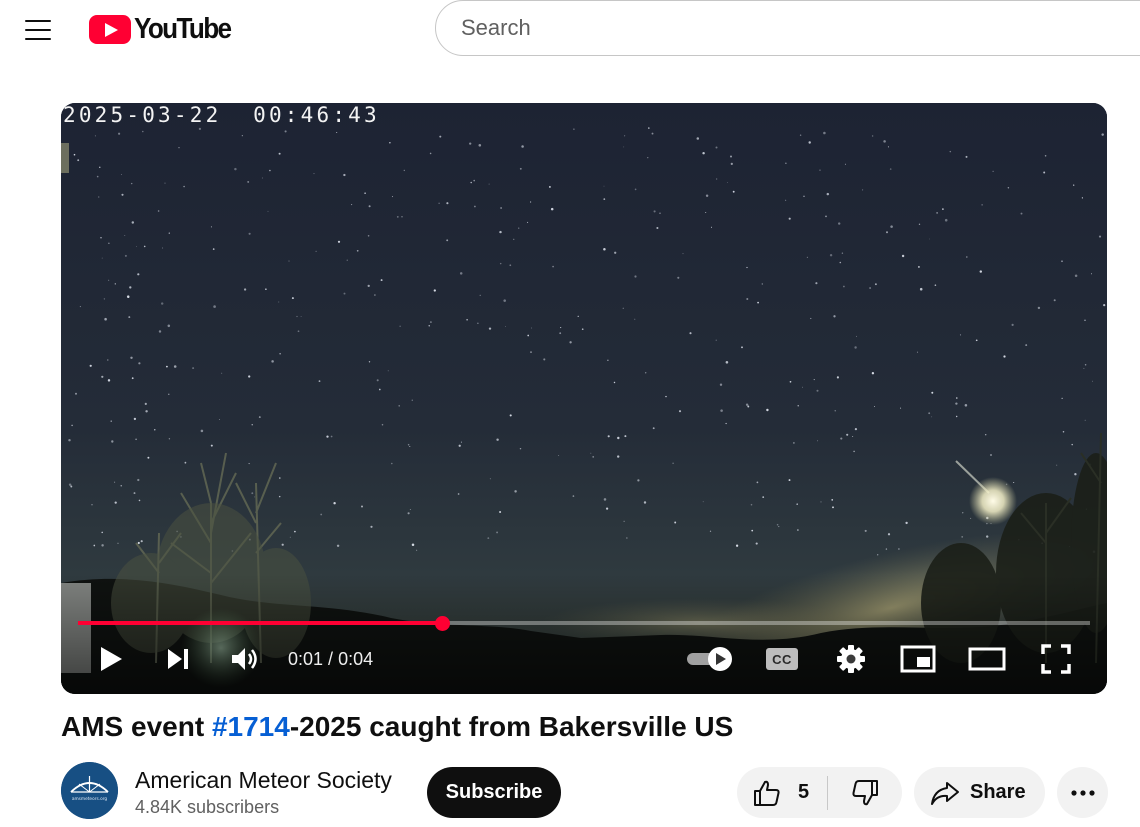 This screenshot has height=827, width=1140. I want to click on channel-name: American Meteor Society, so click(263, 780).